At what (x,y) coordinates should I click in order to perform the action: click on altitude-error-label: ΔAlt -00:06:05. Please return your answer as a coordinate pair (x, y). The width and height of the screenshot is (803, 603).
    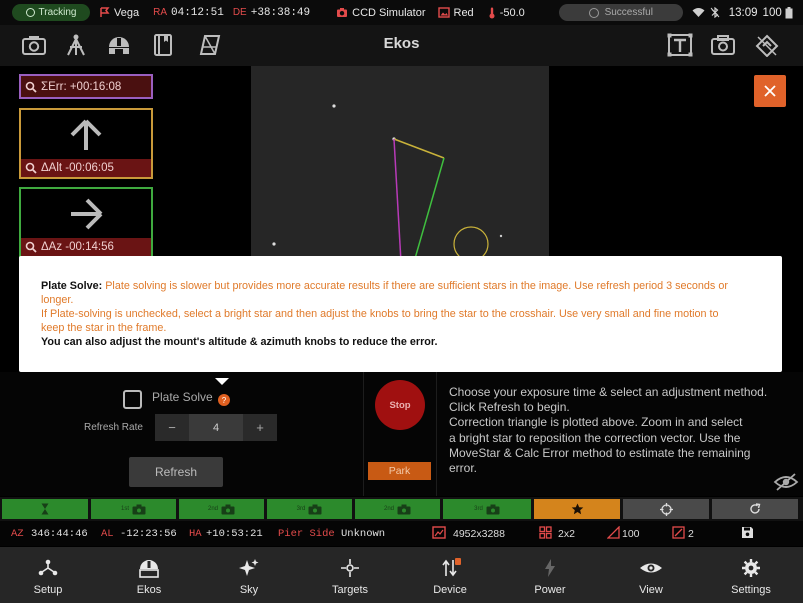
    Looking at the image, I should click on (86, 168).